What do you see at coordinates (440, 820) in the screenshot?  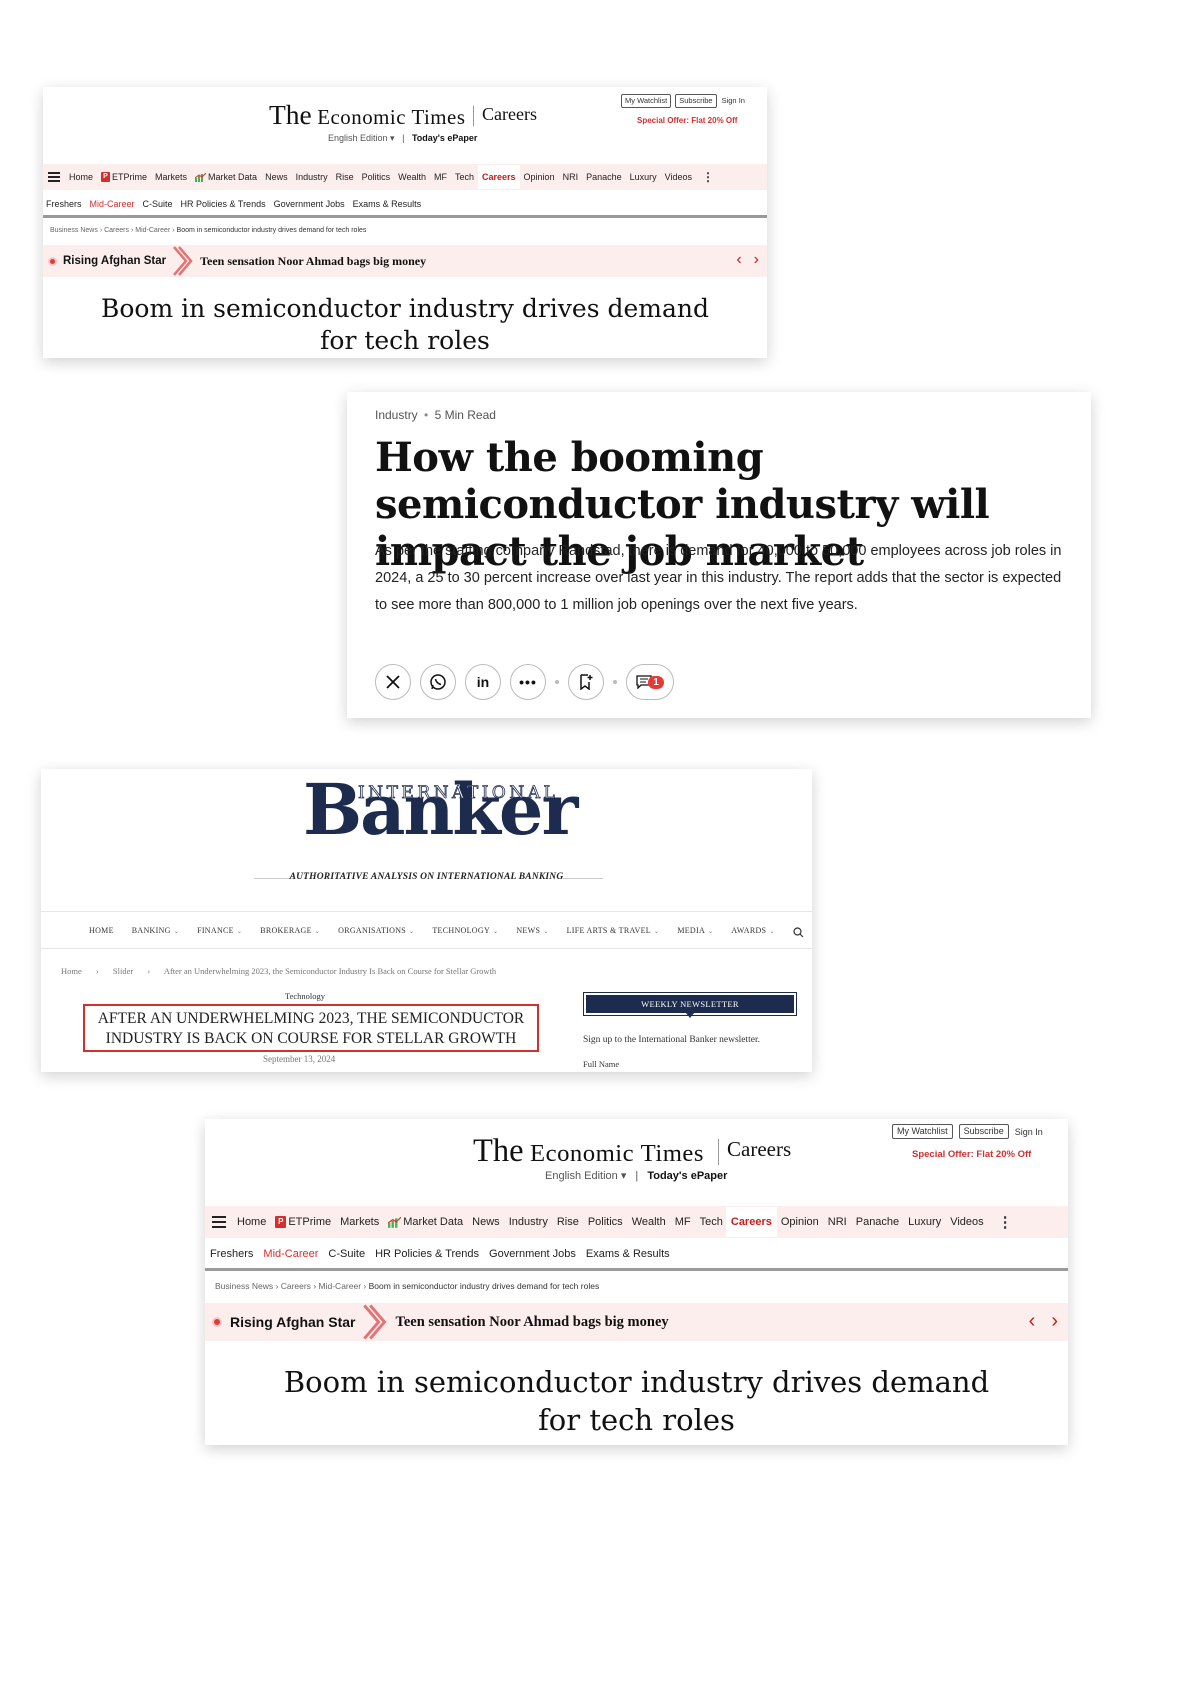 I see `ib-logo: Banker INTERNATIONAL` at bounding box center [440, 820].